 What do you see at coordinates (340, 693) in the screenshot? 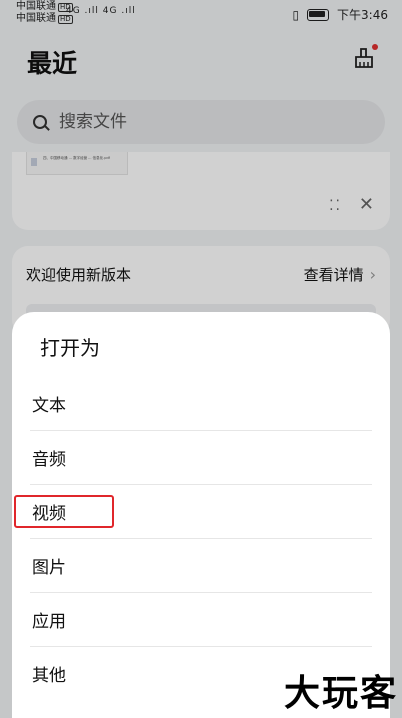
I see `watermark-logo: 大玩客` at bounding box center [340, 693].